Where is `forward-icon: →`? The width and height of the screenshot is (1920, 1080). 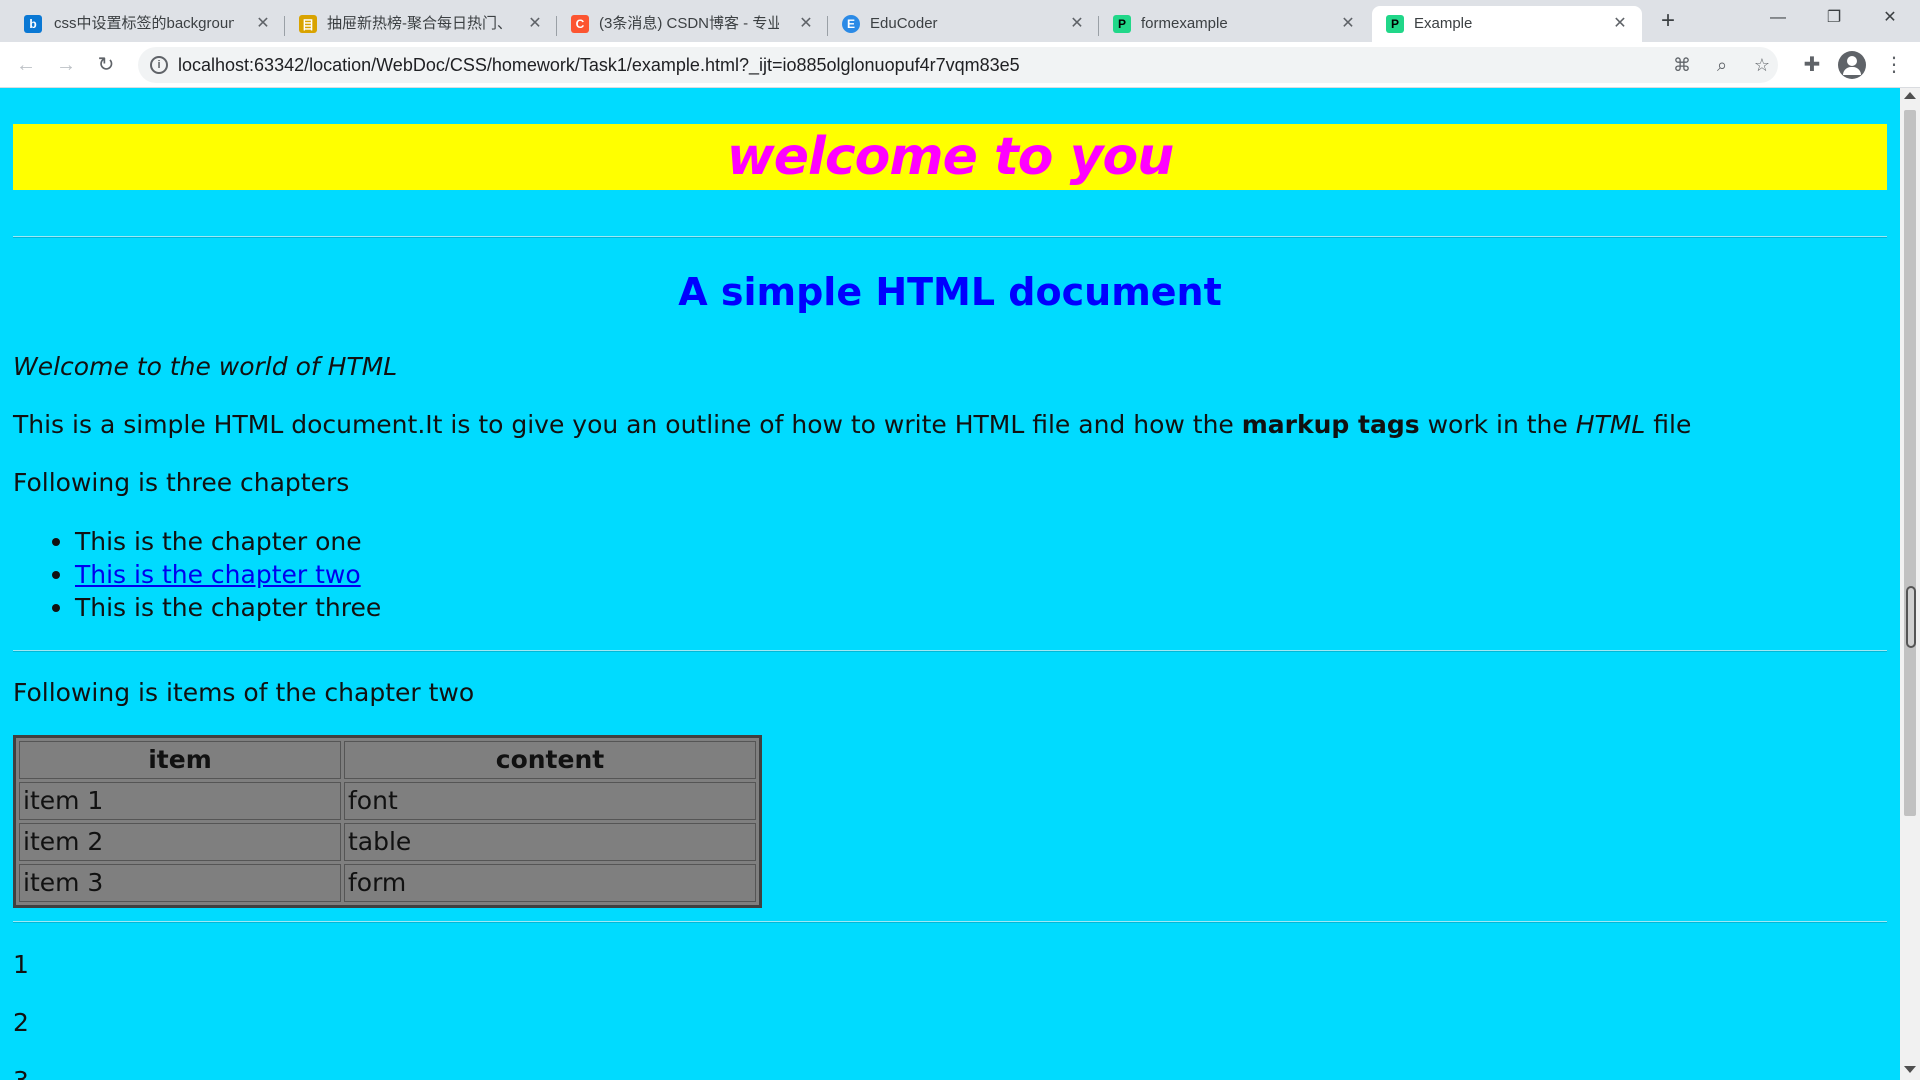
forward-icon: → is located at coordinates (66, 65).